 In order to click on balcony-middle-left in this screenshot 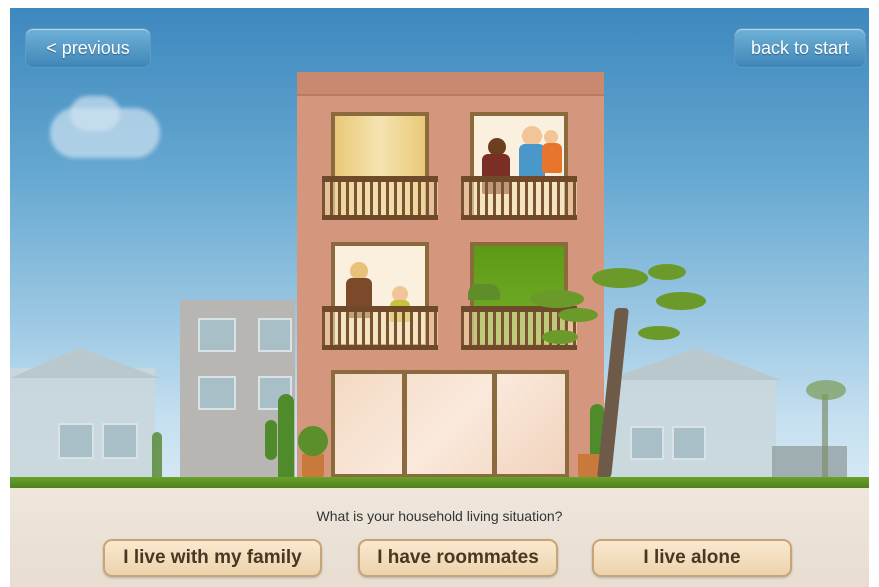, I will do `click(380, 328)`.